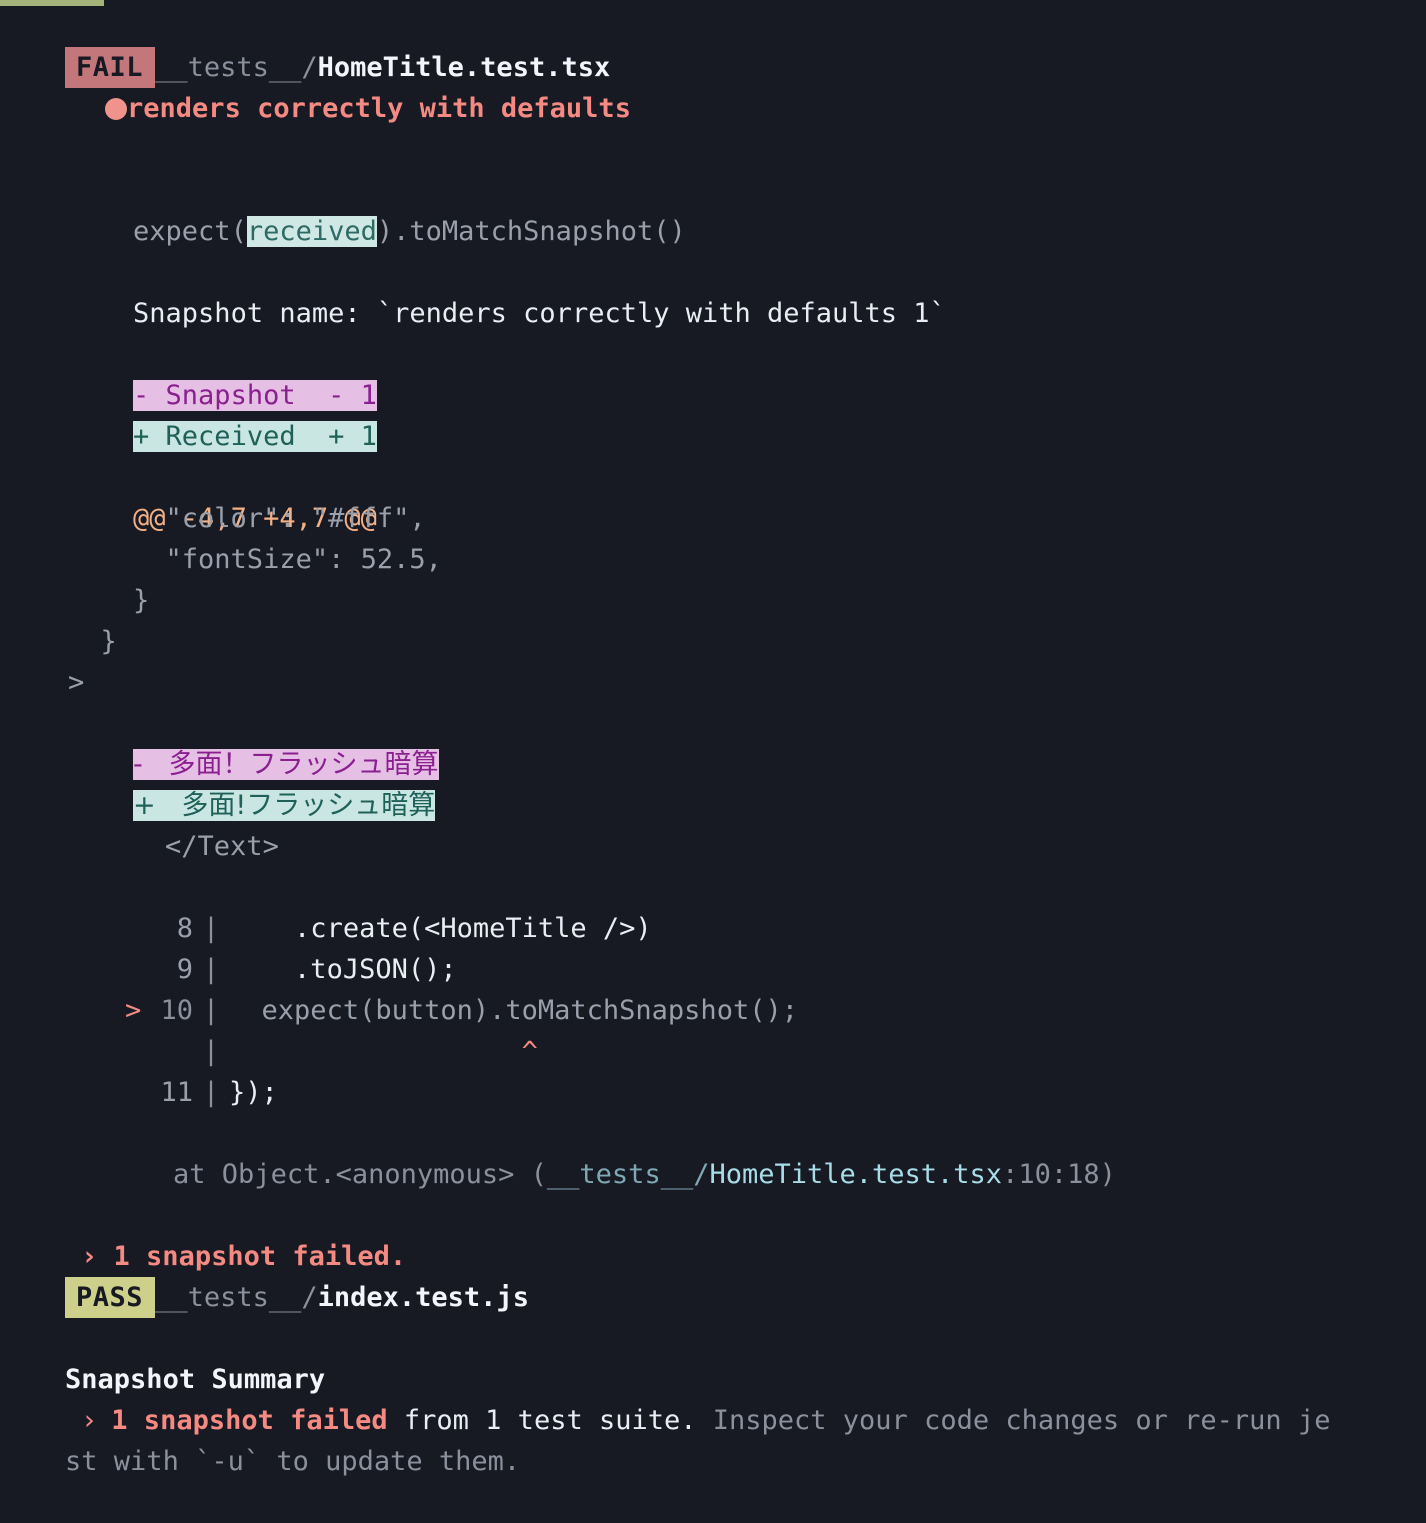 Image resolution: width=1426 pixels, height=1523 pixels. Describe the element at coordinates (177, 1092) in the screenshot. I see `code-frame-number: 11` at that location.